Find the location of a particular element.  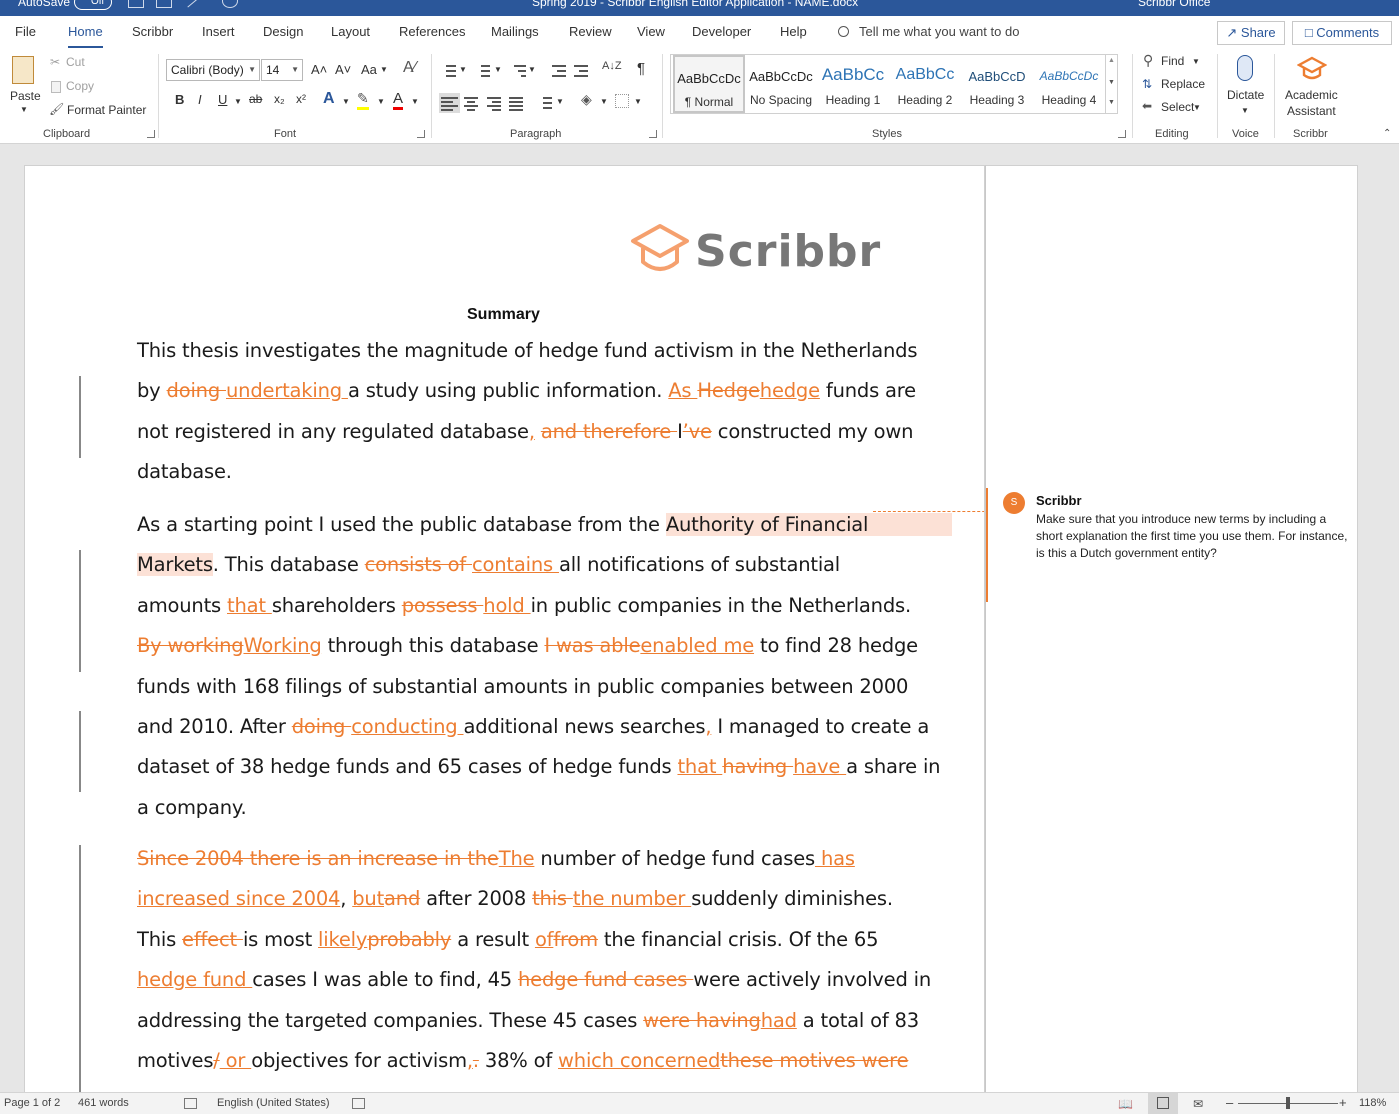

academic-assistant-label-1: Academic is located at coordinates (1311, 95).